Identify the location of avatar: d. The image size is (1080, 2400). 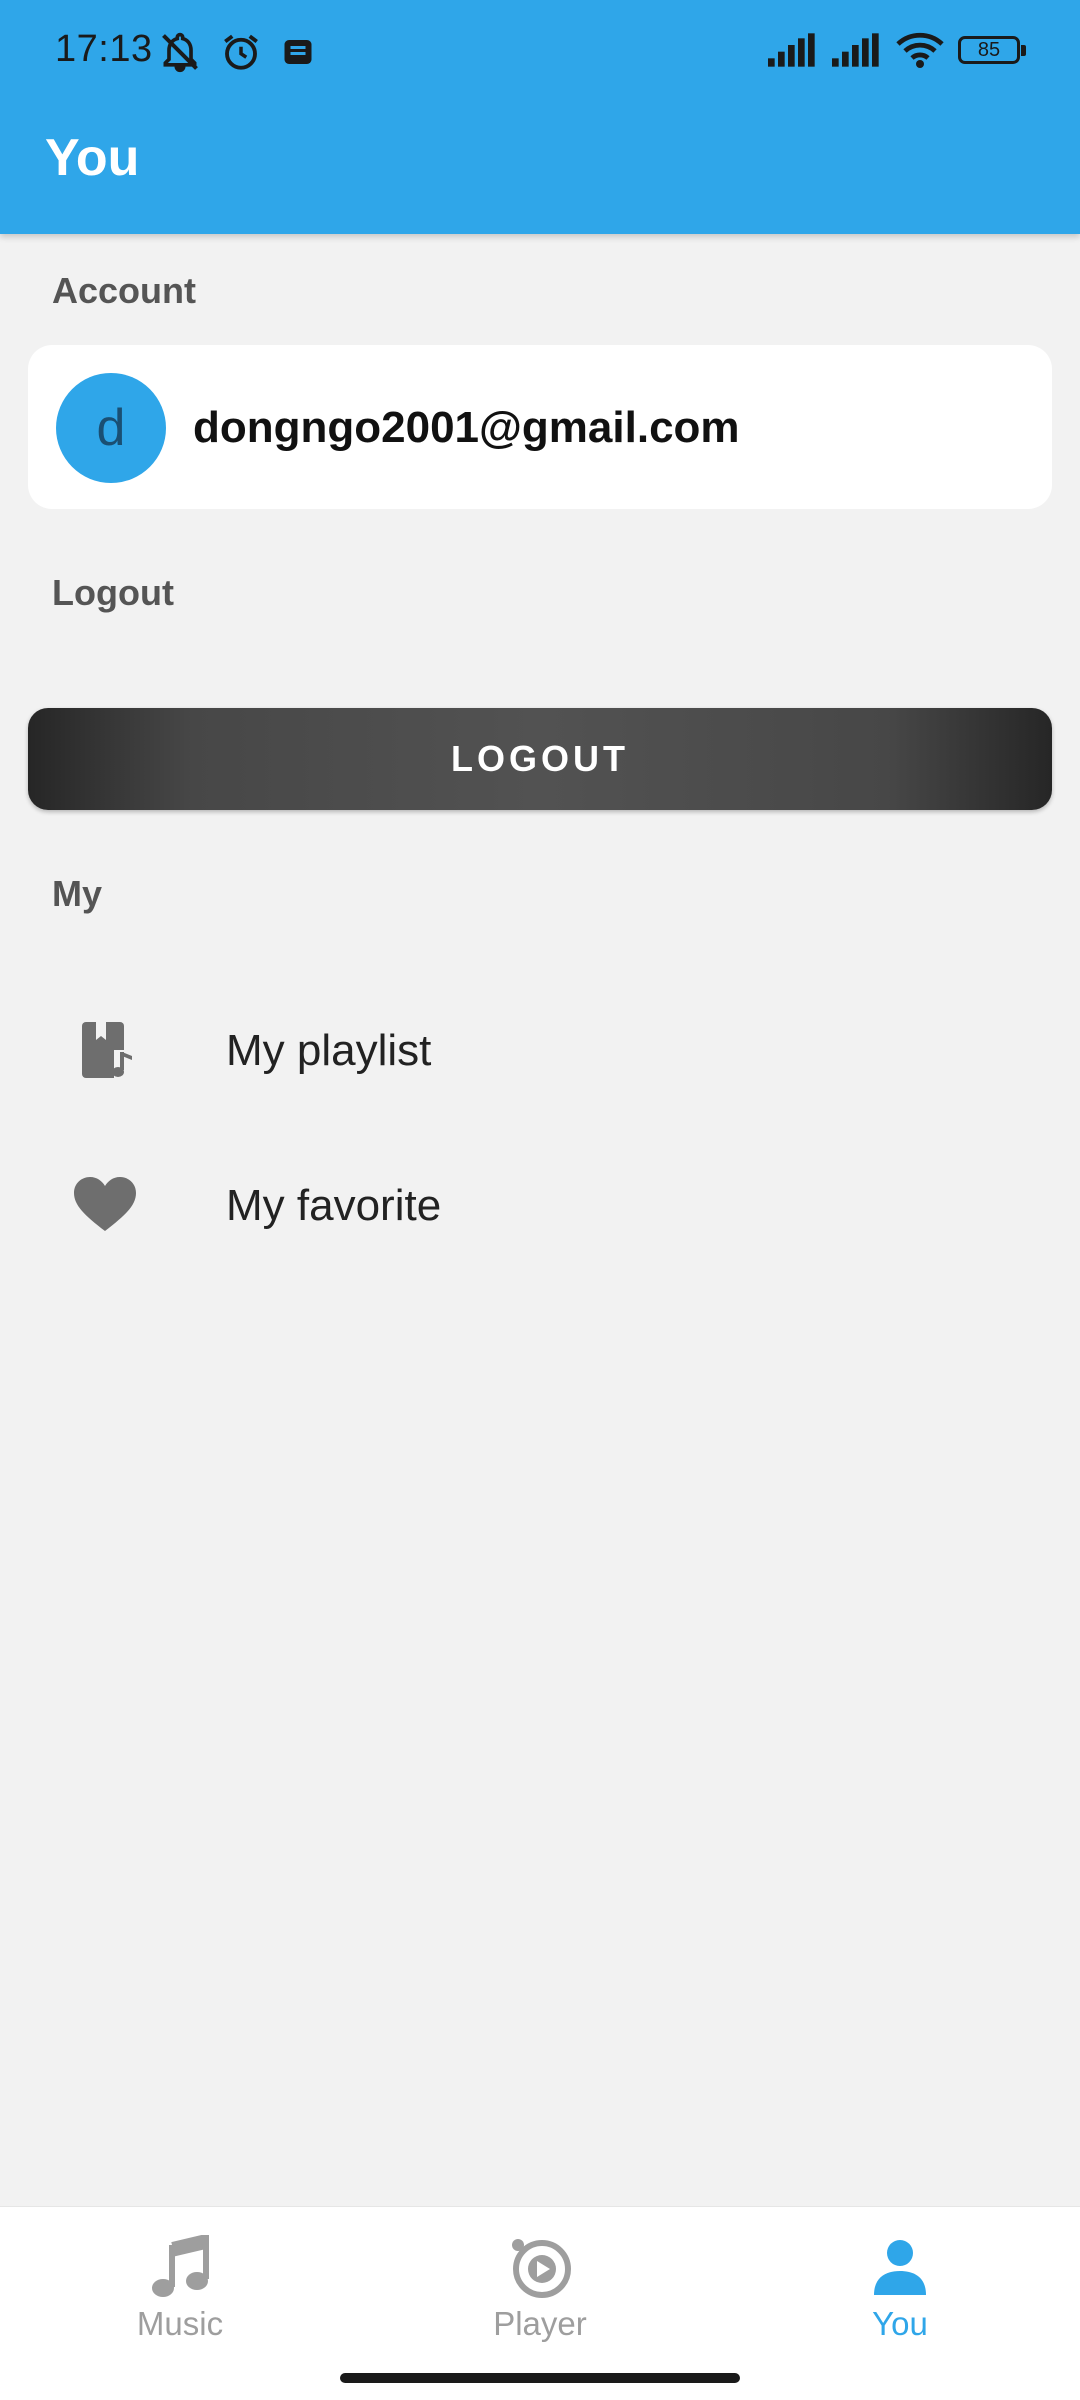
(111, 428).